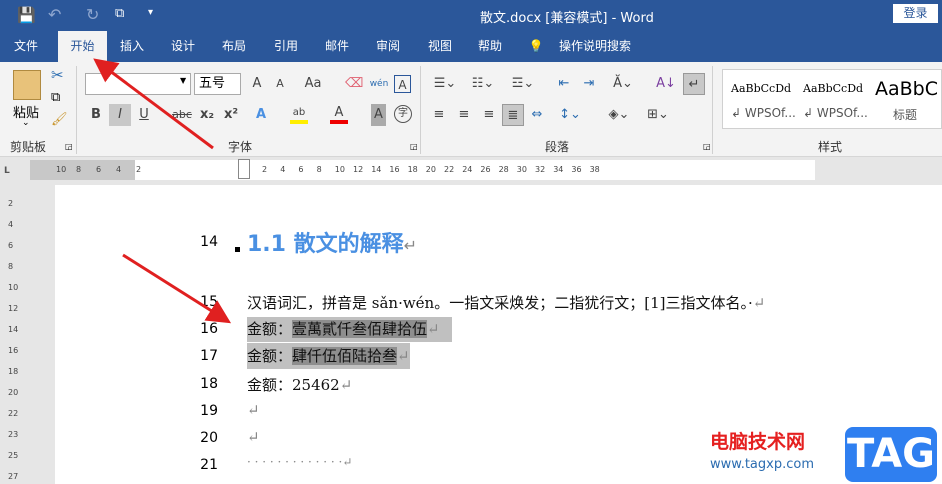 Image resolution: width=942 pixels, height=484 pixels. What do you see at coordinates (762, 464) in the screenshot?
I see `watermark-url: www.tagxp.com` at bounding box center [762, 464].